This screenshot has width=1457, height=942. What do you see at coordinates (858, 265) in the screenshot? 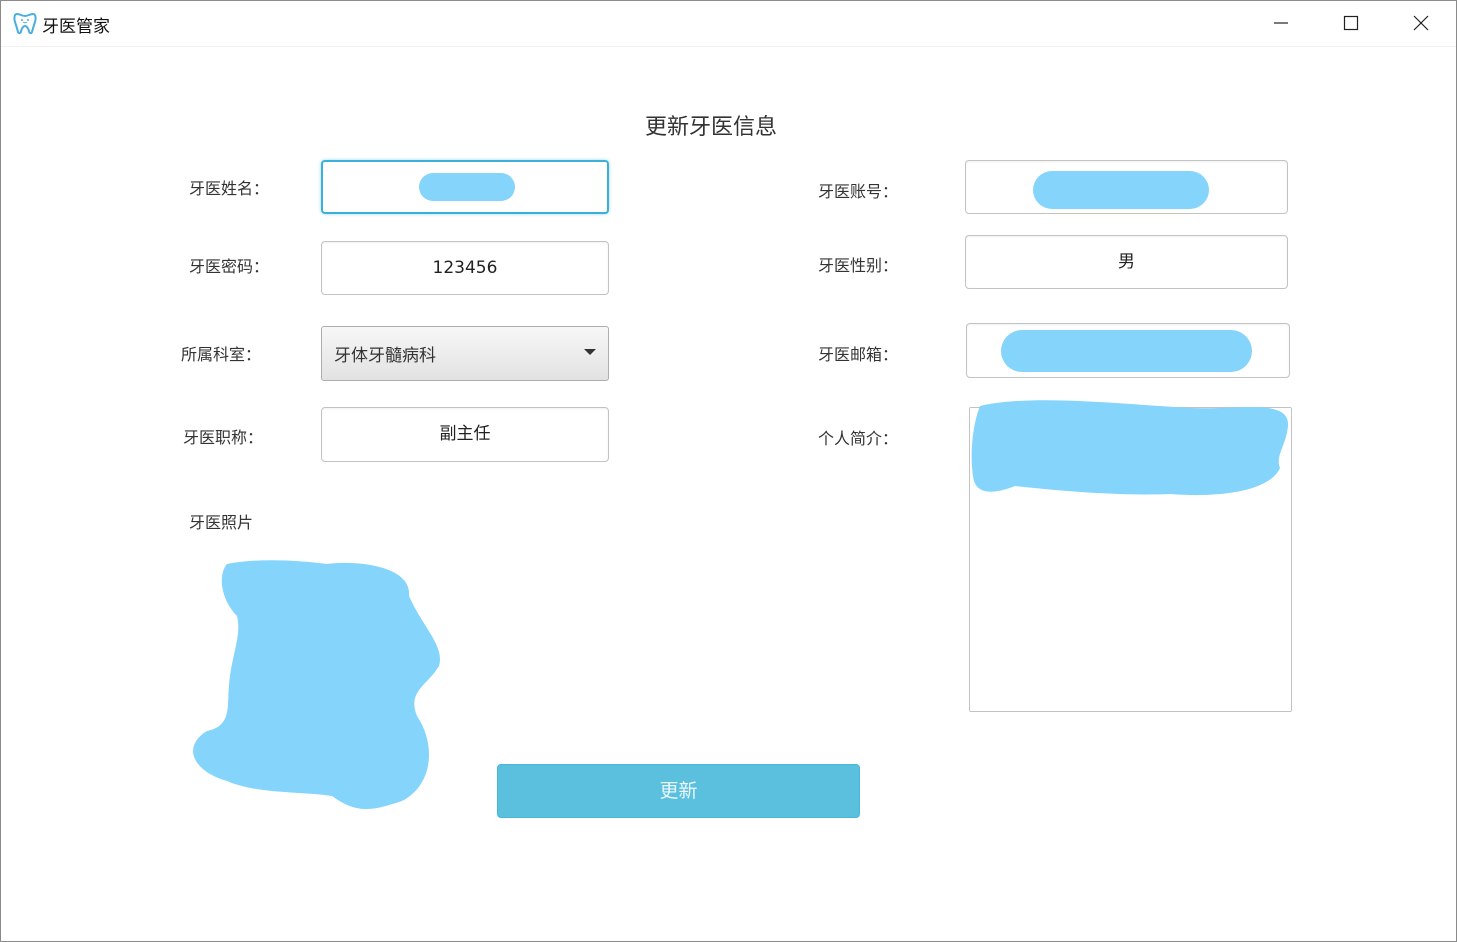
I see `gender-label: 牙医性别：` at bounding box center [858, 265].